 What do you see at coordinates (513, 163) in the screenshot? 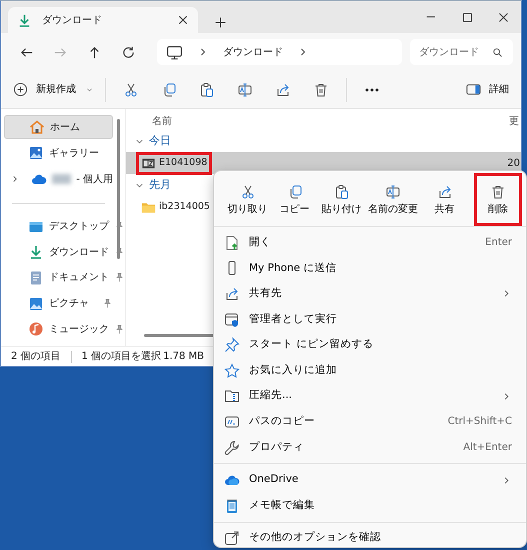
I see `table-cell-text: 20` at bounding box center [513, 163].